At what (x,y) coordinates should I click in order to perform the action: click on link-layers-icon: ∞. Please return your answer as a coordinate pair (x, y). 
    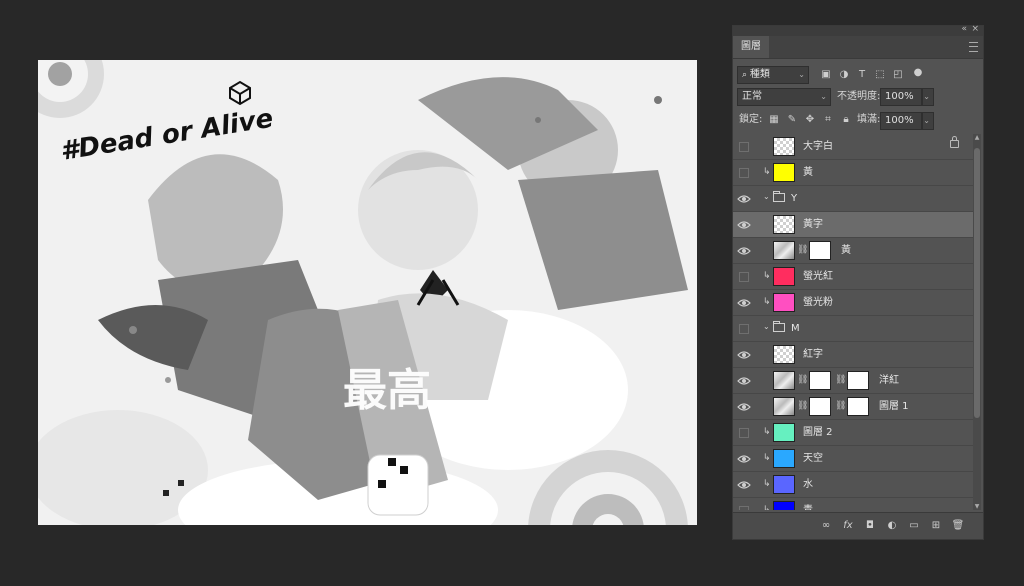
    Looking at the image, I should click on (826, 526).